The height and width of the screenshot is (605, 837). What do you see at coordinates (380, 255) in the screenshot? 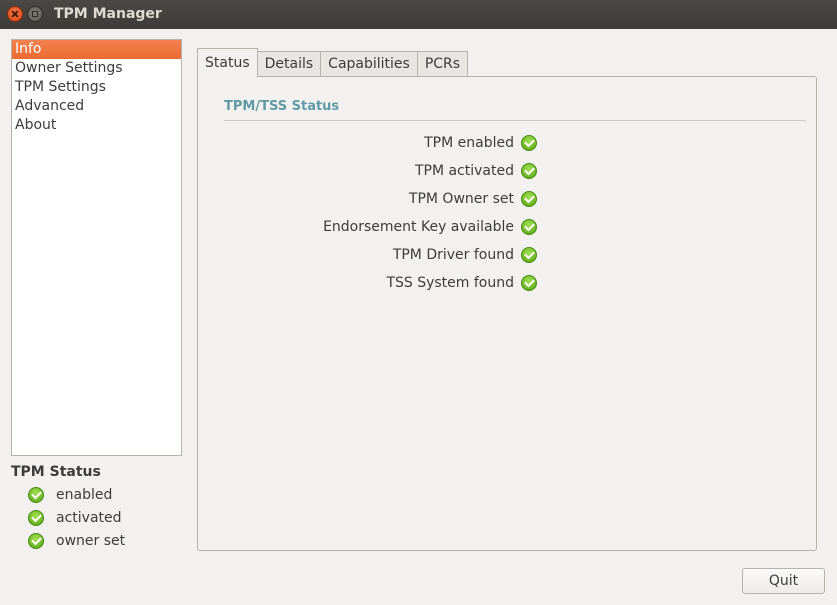
I see `status-row-driver-found: TPM Driver found` at bounding box center [380, 255].